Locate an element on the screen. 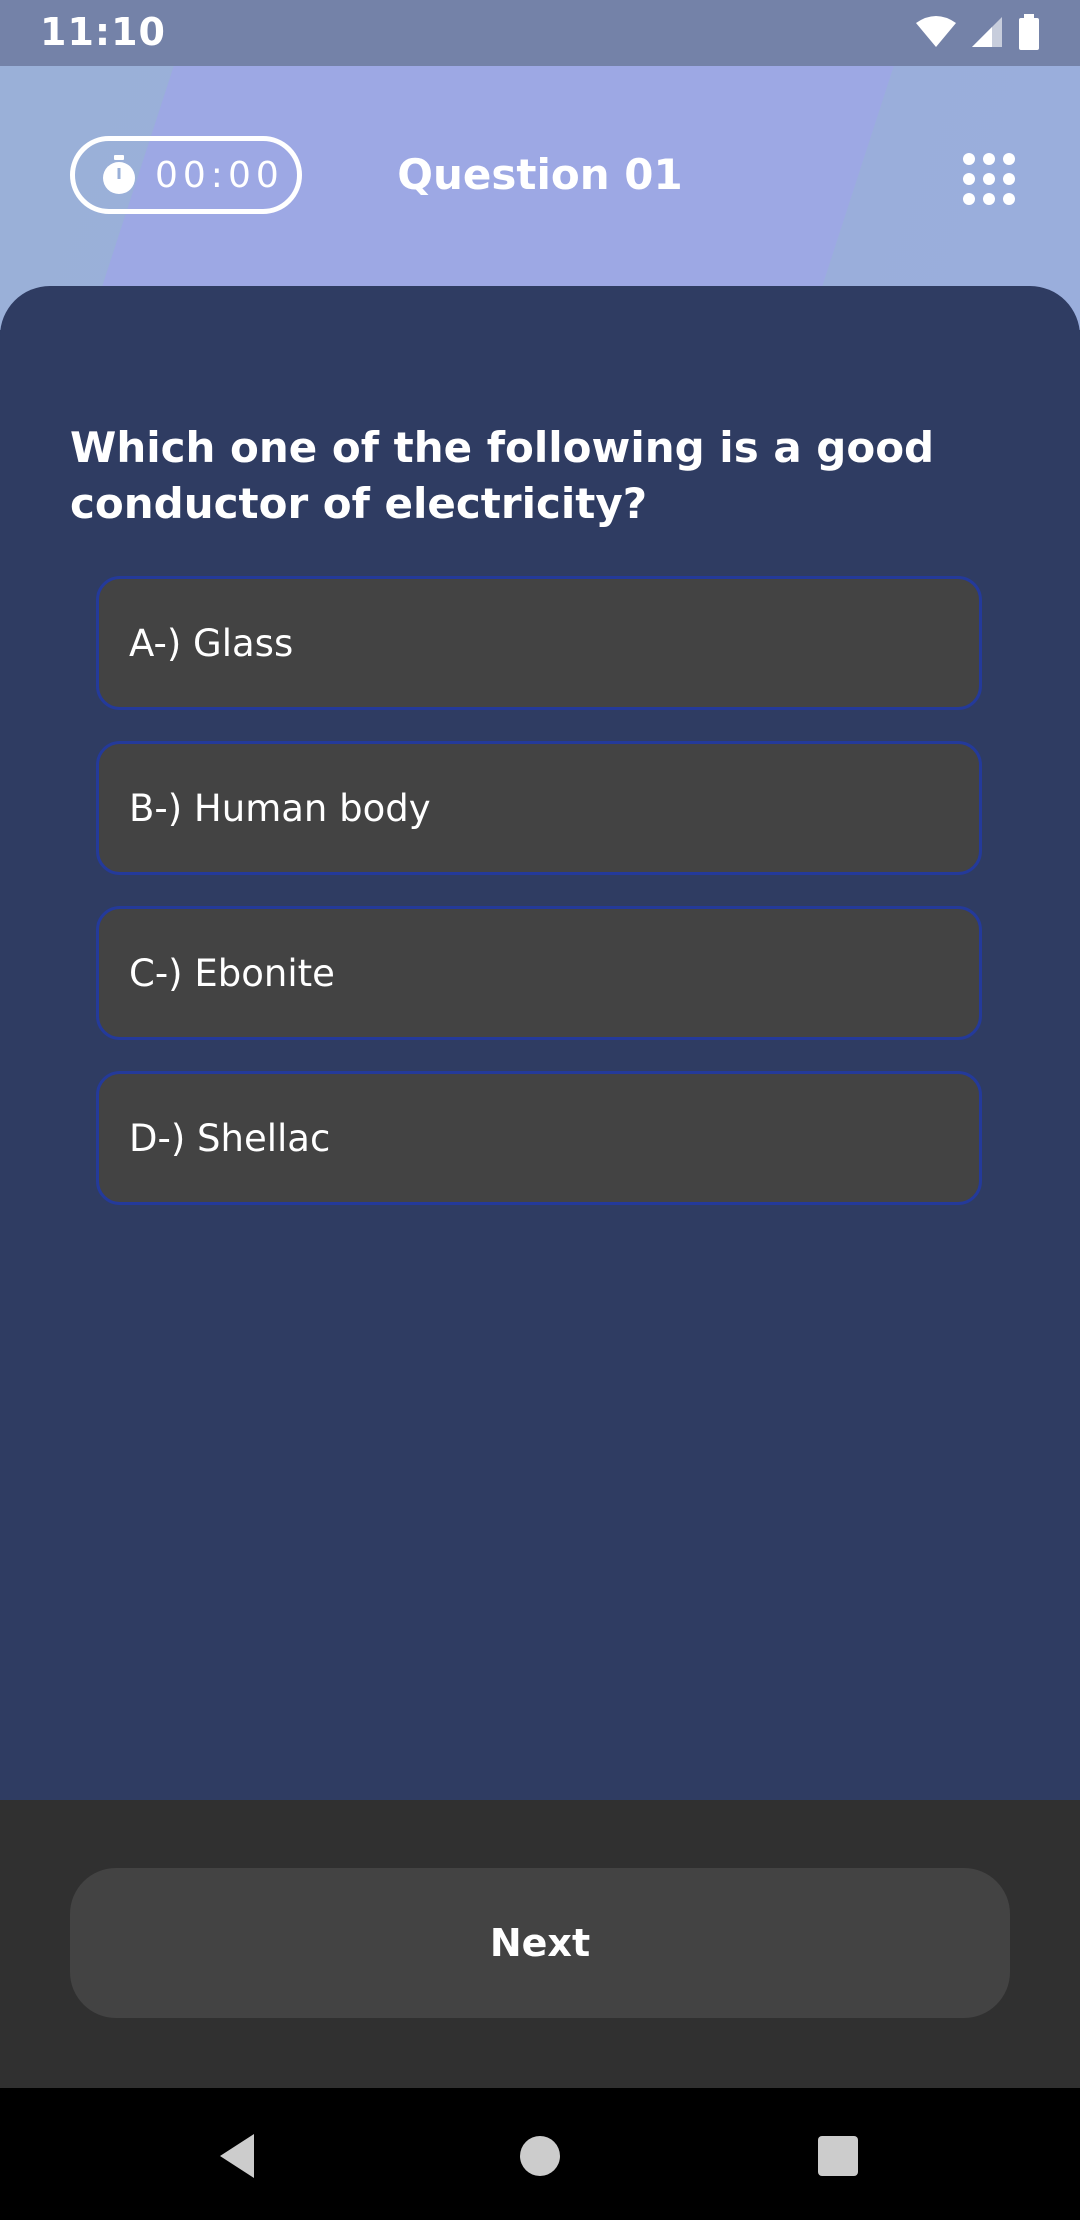  grid-dots-icon is located at coordinates (989, 179).